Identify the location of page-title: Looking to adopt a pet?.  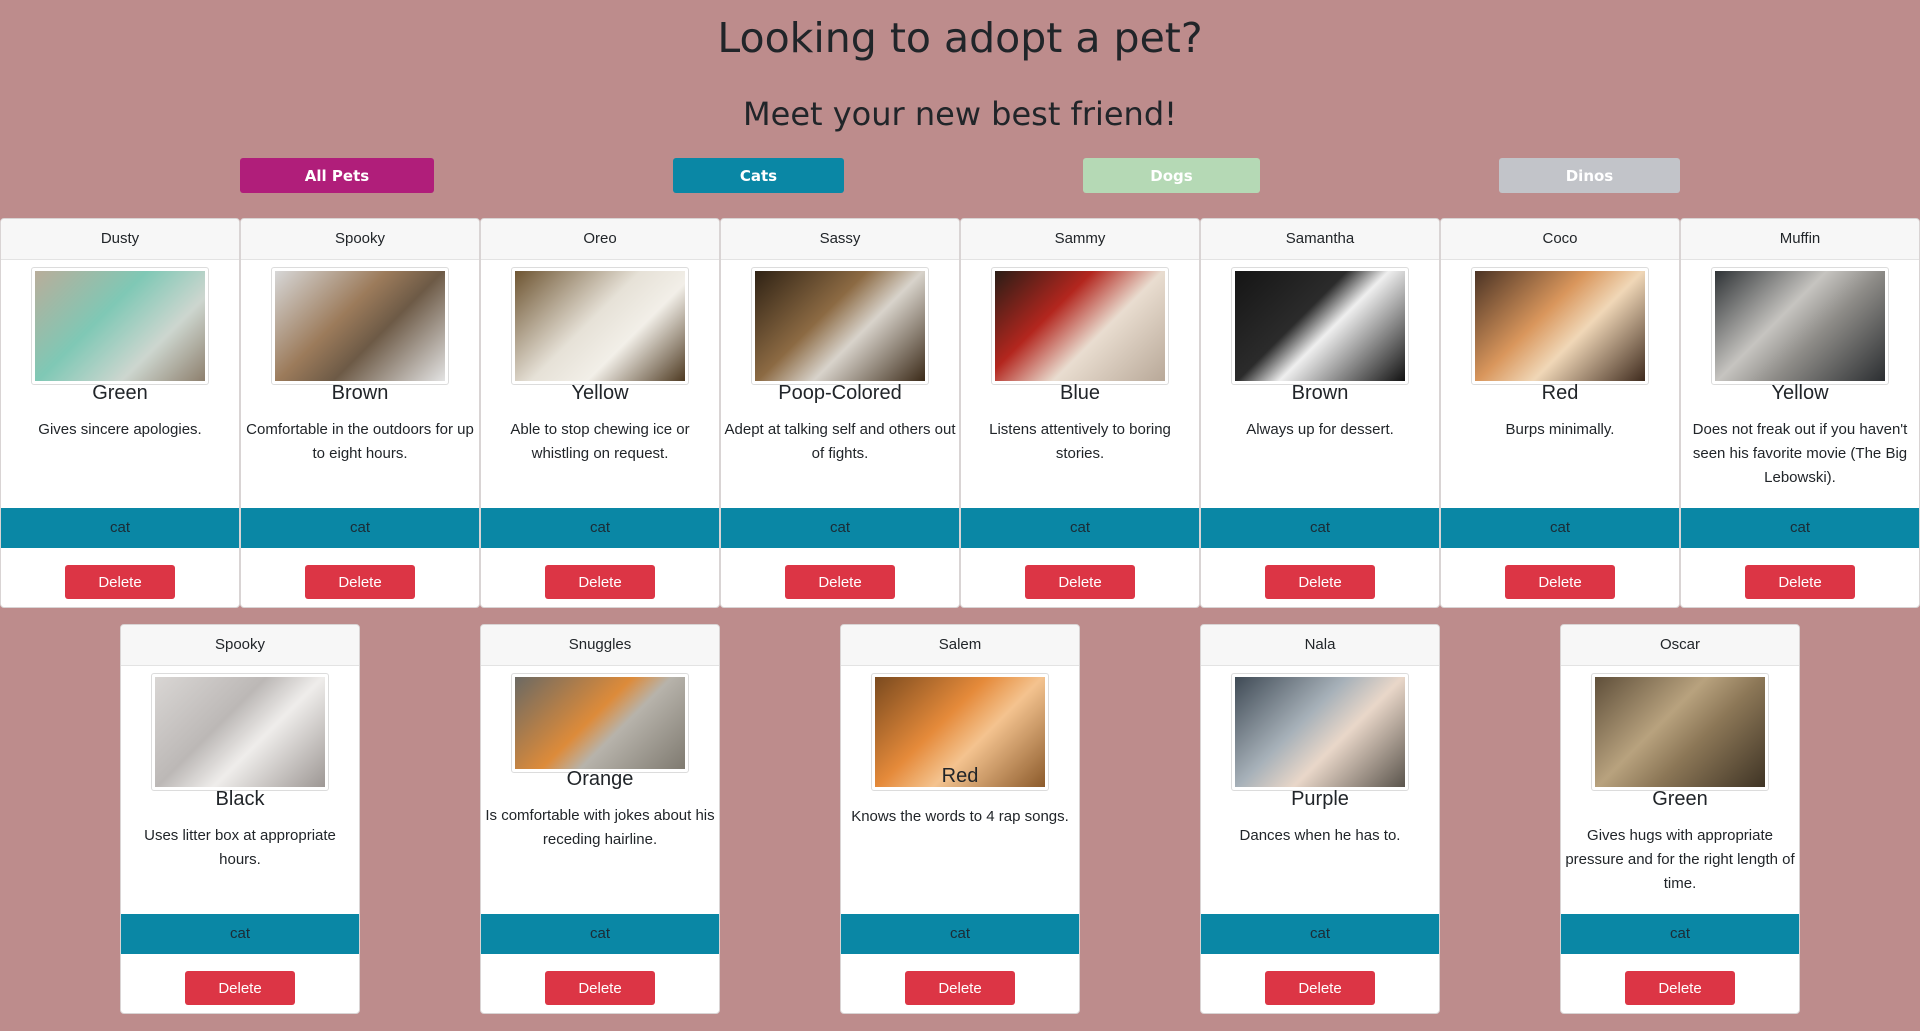
(960, 38).